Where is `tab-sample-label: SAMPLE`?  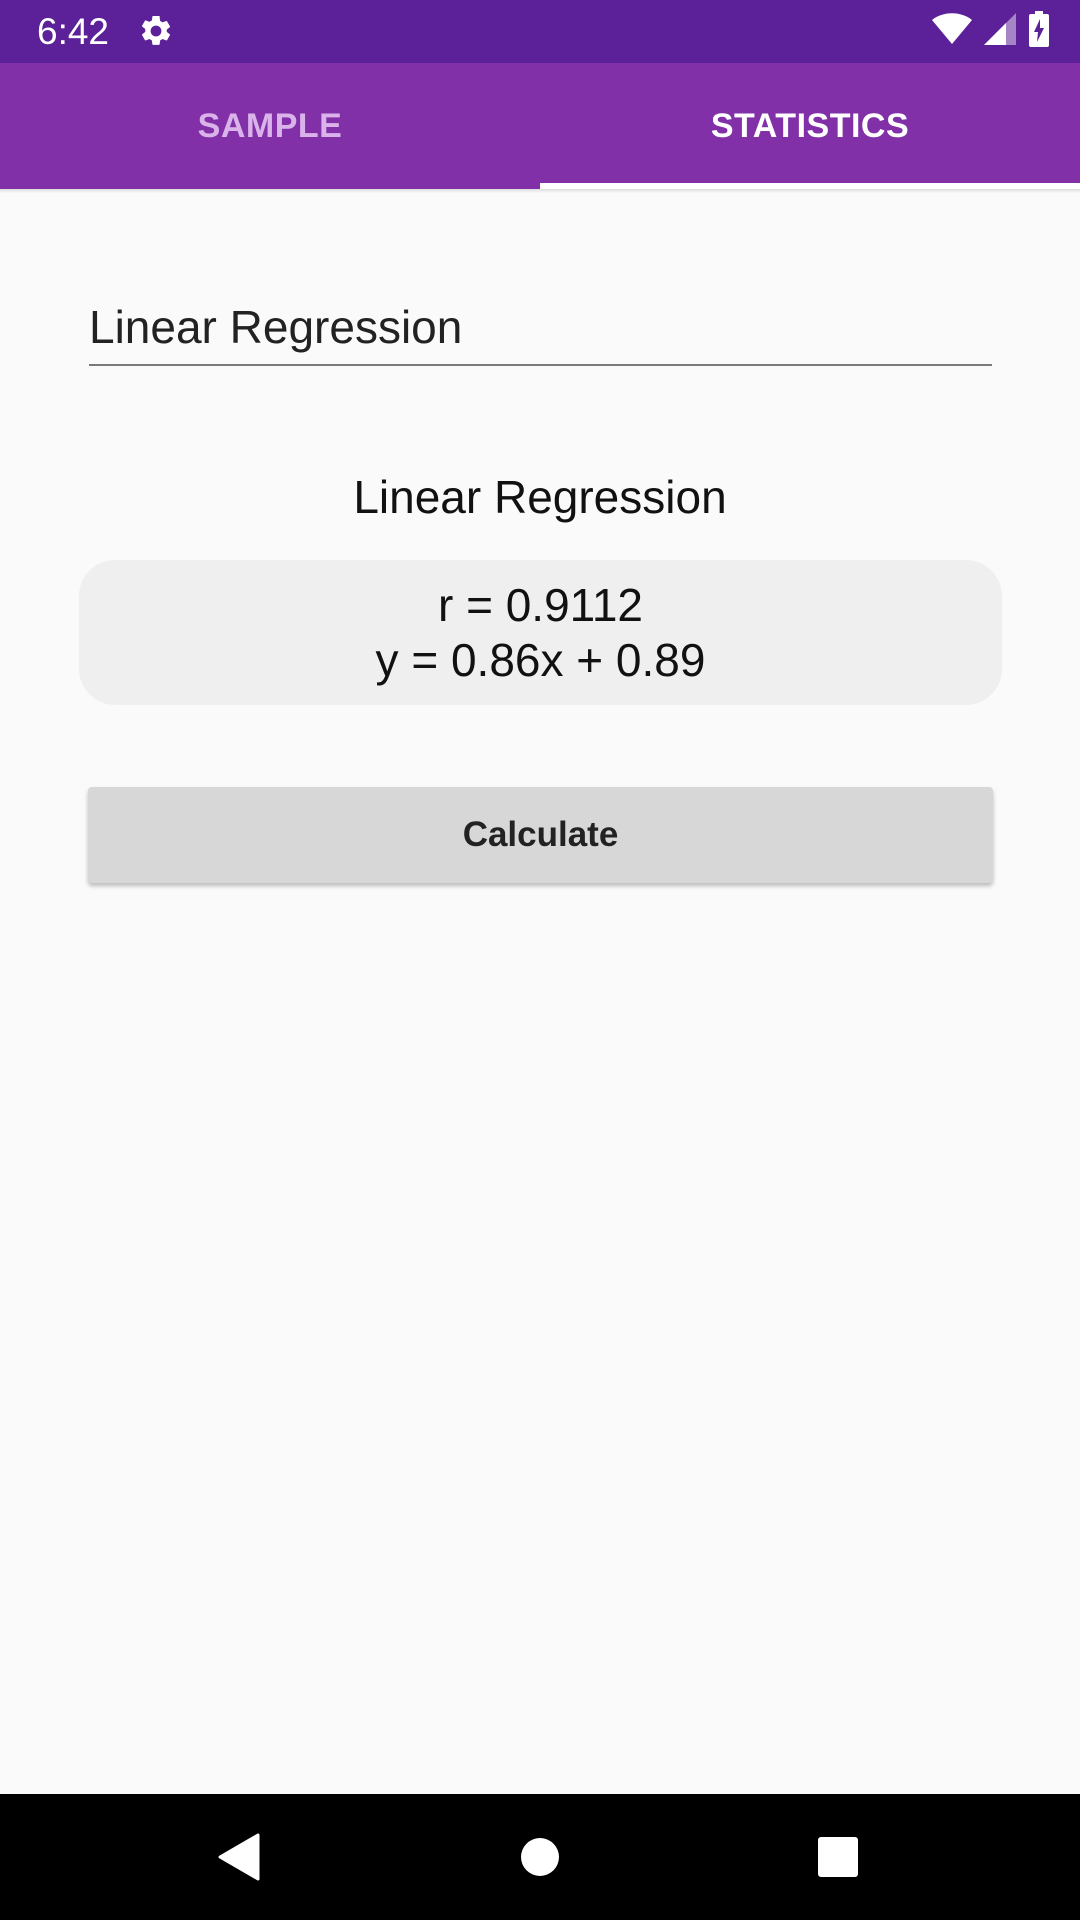 tab-sample-label: SAMPLE is located at coordinates (270, 125).